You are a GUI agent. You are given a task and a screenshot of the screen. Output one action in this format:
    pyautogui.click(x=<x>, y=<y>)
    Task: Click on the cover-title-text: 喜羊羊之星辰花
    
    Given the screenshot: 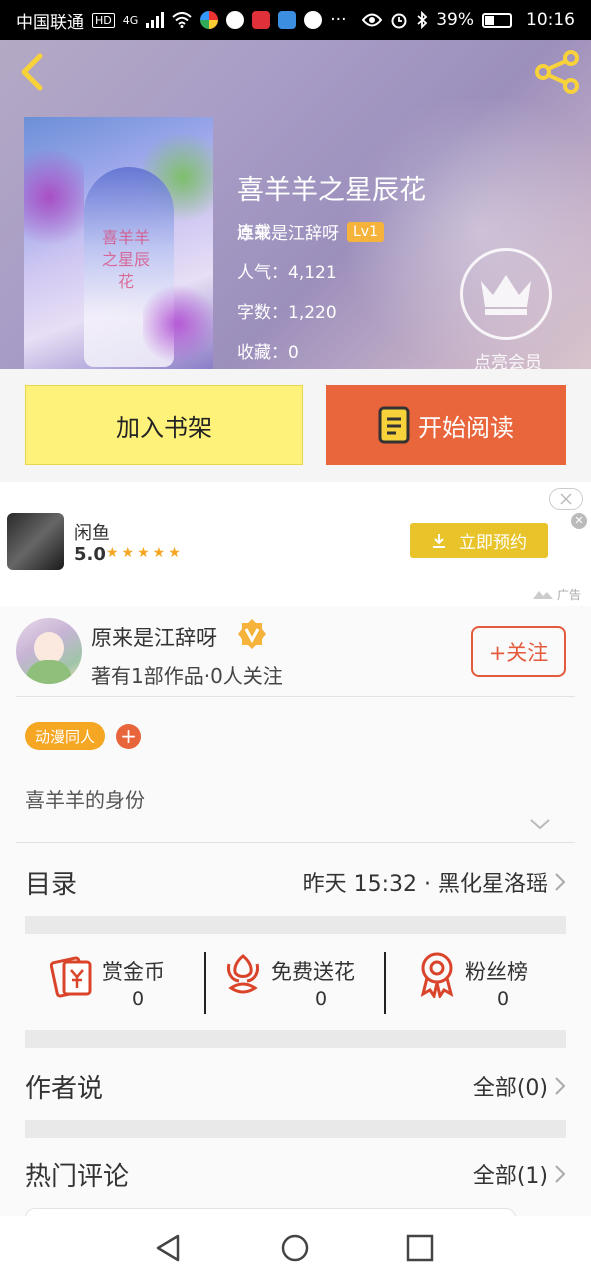 What is the action you would take?
    pyautogui.click(x=125, y=259)
    